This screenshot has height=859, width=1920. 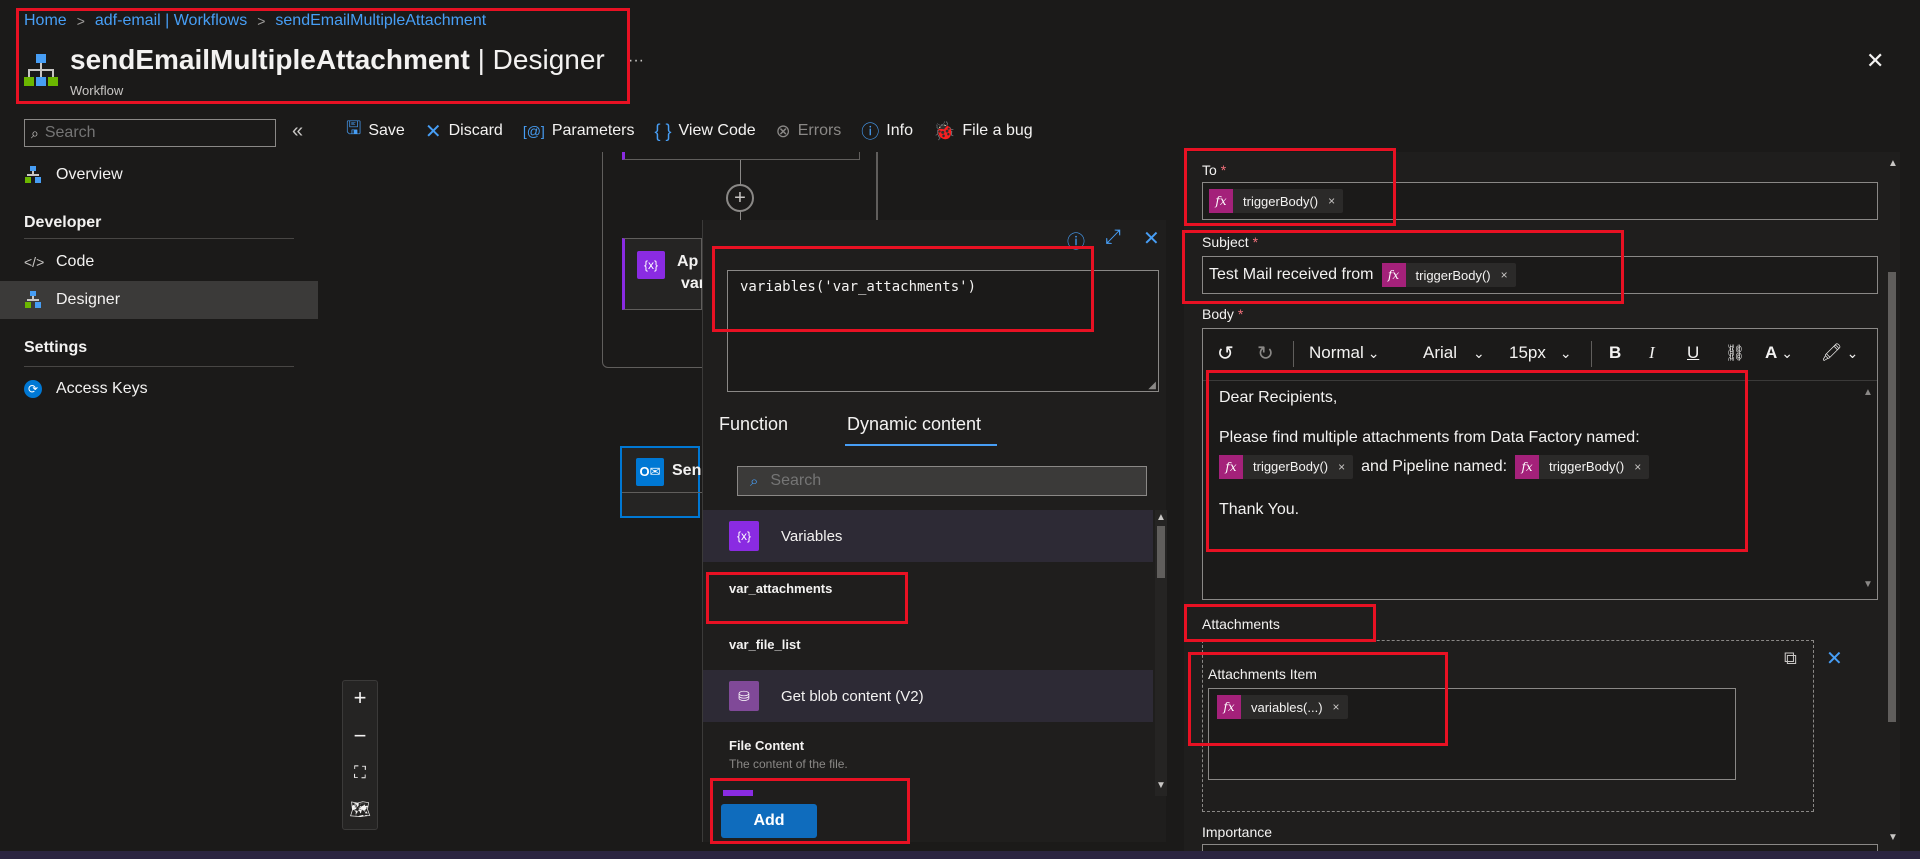 I want to click on sidebar-item-overview: Overview, so click(x=159, y=175).